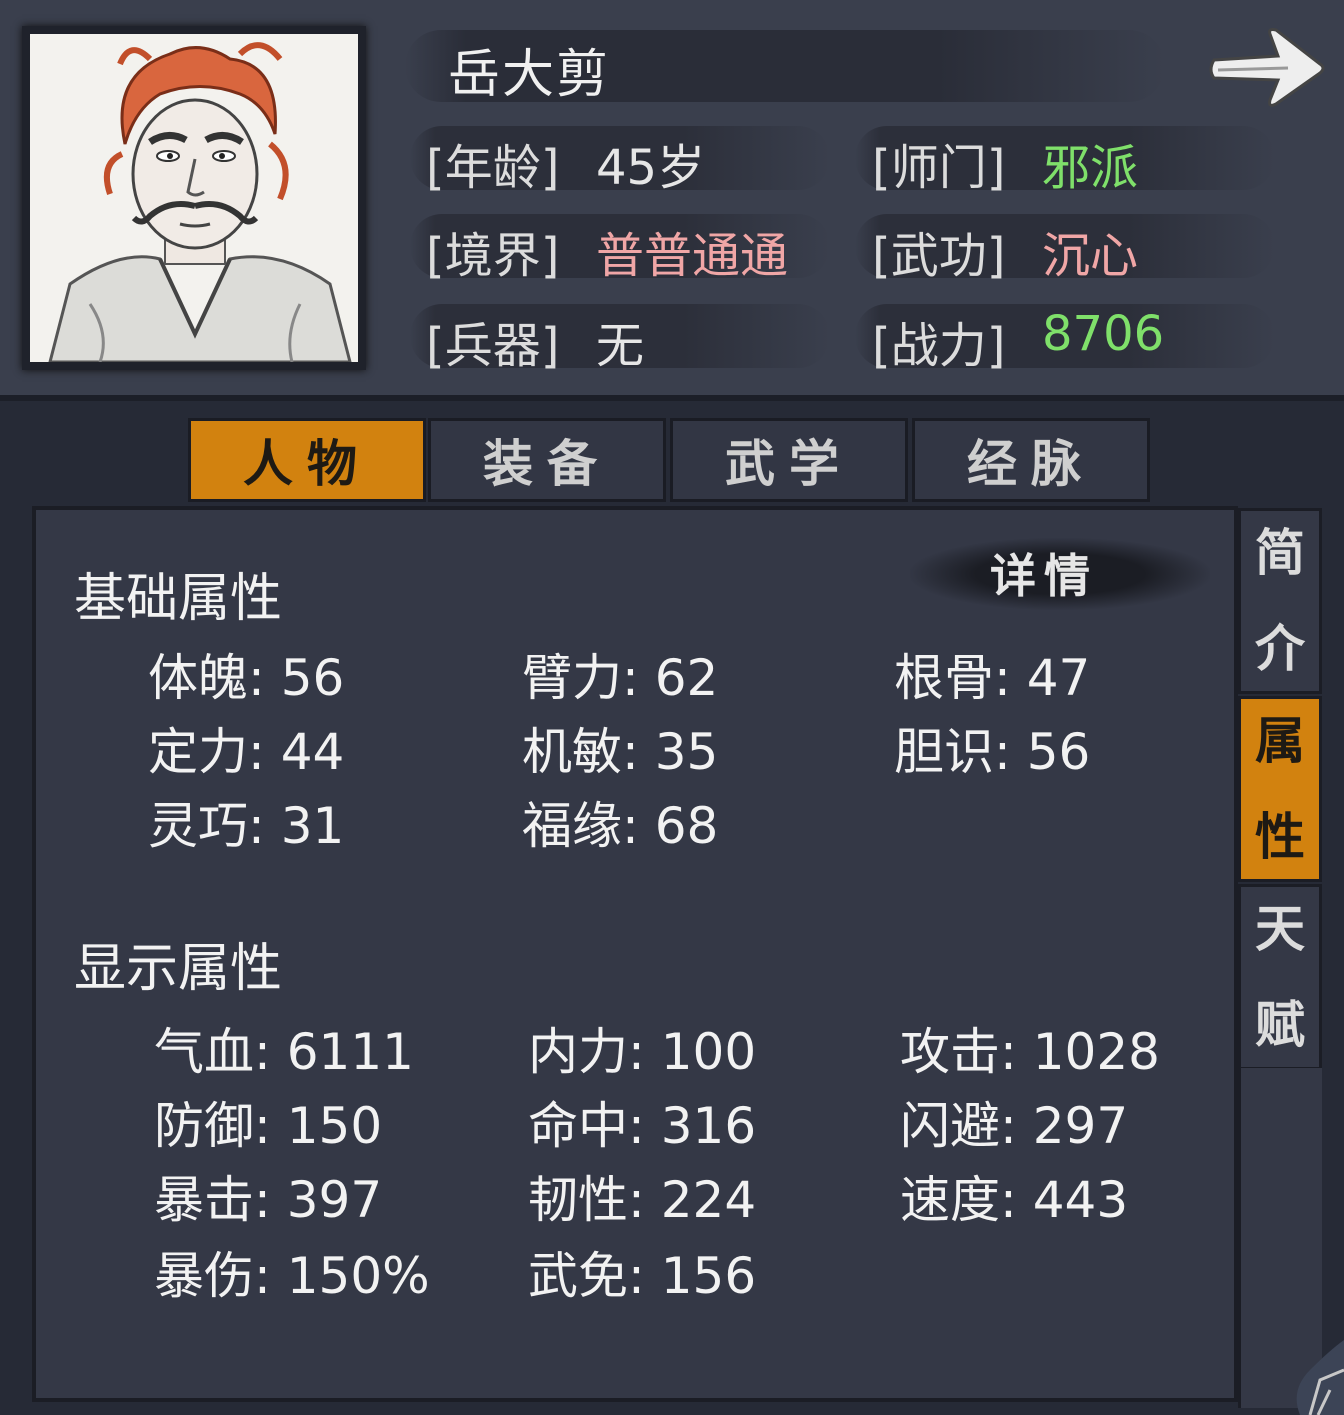 This screenshot has height=1415, width=1344. What do you see at coordinates (939, 256) in the screenshot?
I see `skill-label: [武功]` at bounding box center [939, 256].